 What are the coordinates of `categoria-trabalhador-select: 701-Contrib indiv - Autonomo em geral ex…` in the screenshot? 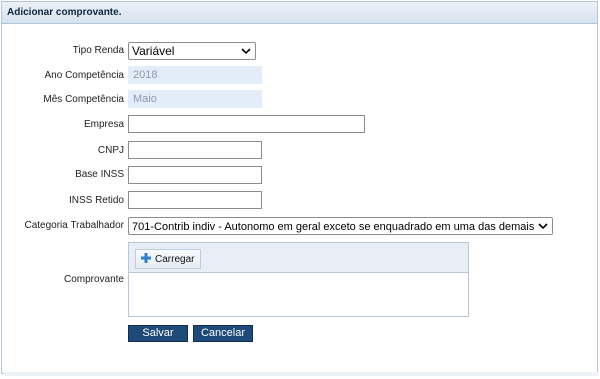 It's located at (340, 226).